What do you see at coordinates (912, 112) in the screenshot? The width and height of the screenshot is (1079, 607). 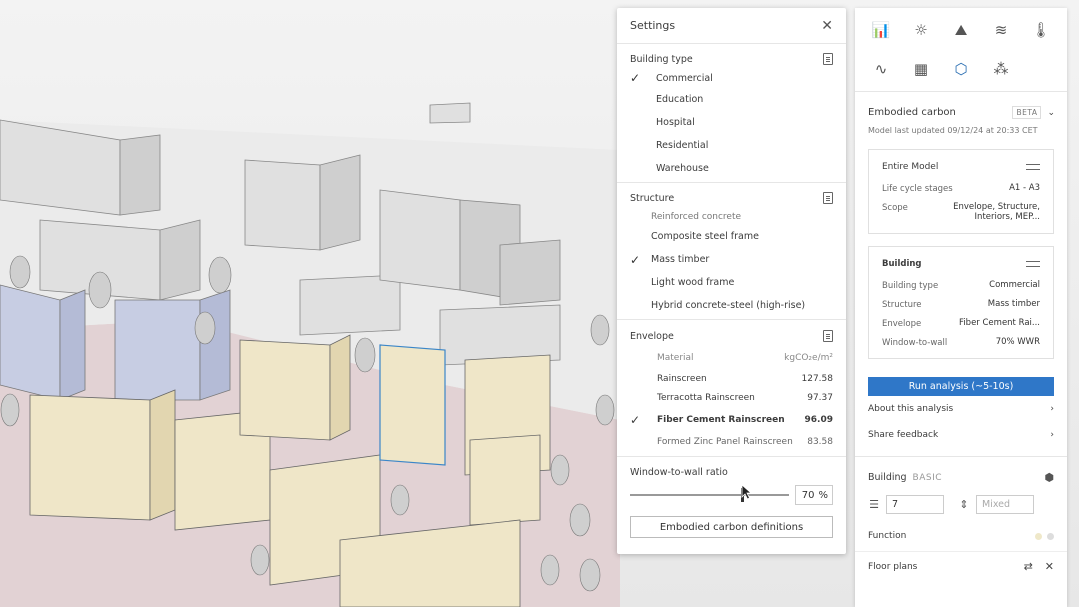 I see `embodied-carbon-title: Embodied carbon` at bounding box center [912, 112].